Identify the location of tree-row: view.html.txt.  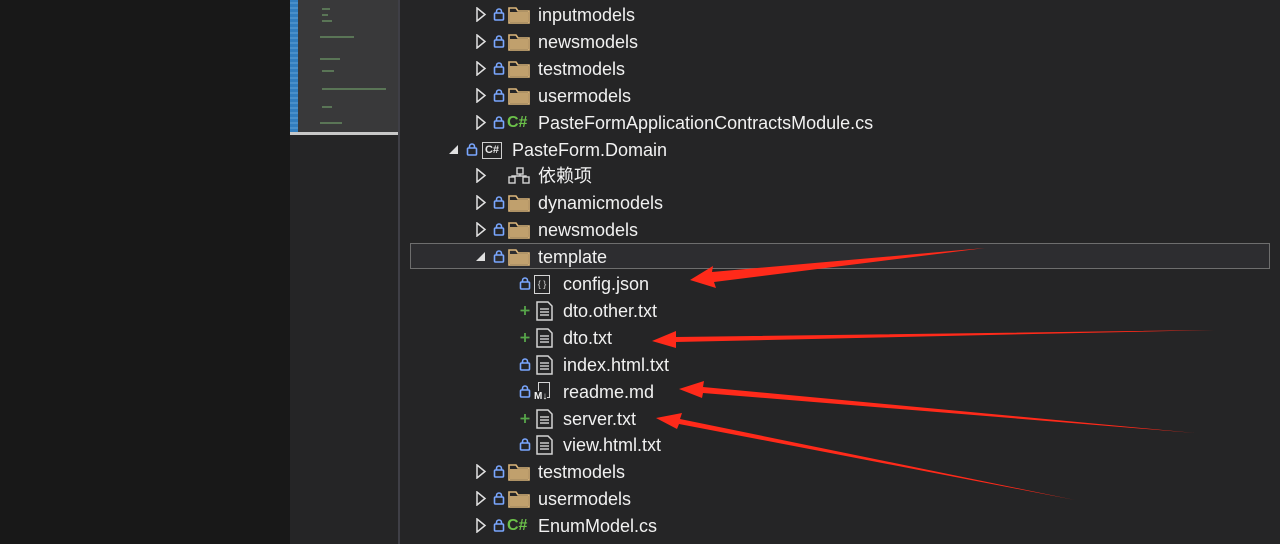
(840, 444).